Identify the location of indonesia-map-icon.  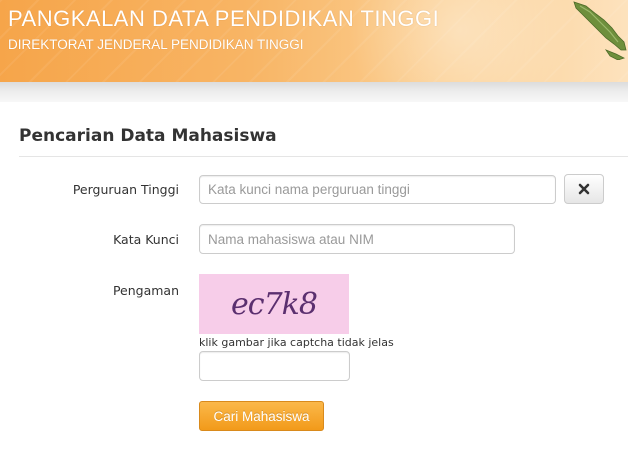
(600, 30).